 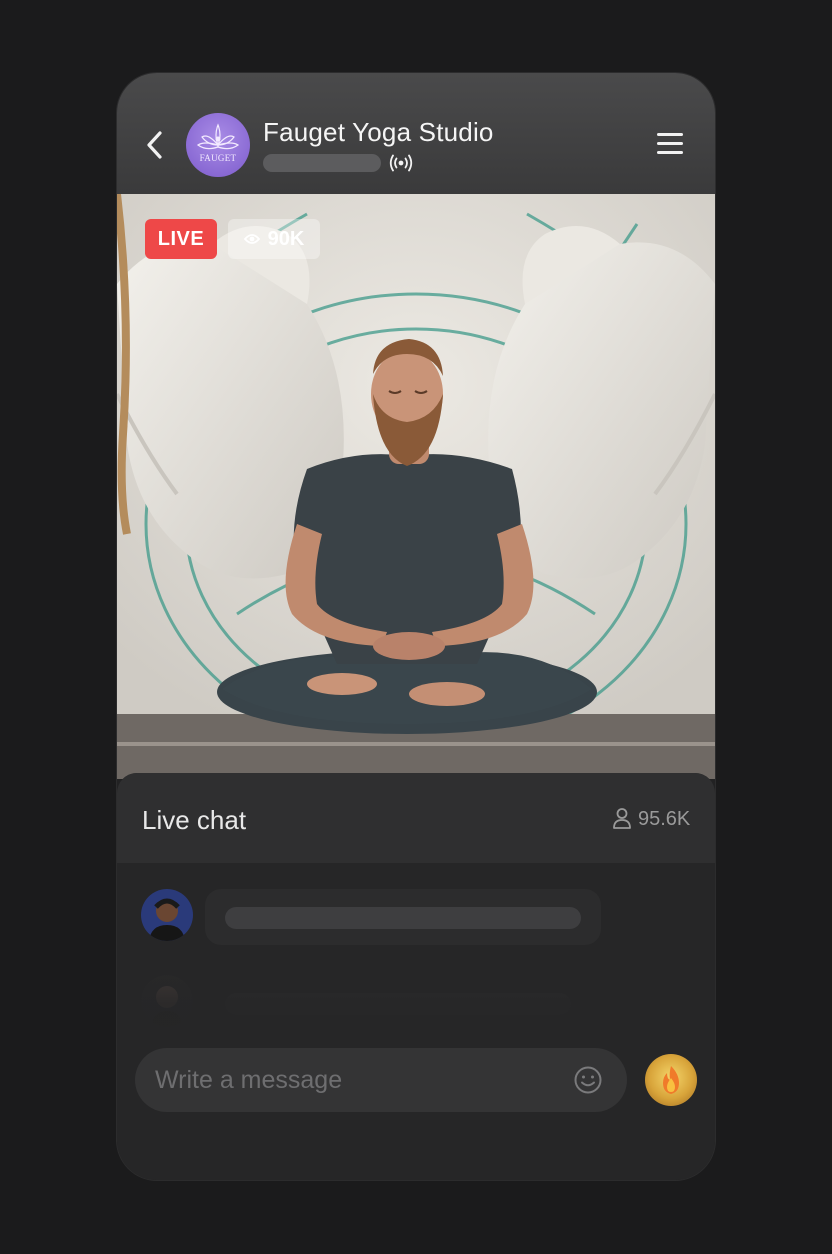 What do you see at coordinates (355, 1080) in the screenshot?
I see `message-input` at bounding box center [355, 1080].